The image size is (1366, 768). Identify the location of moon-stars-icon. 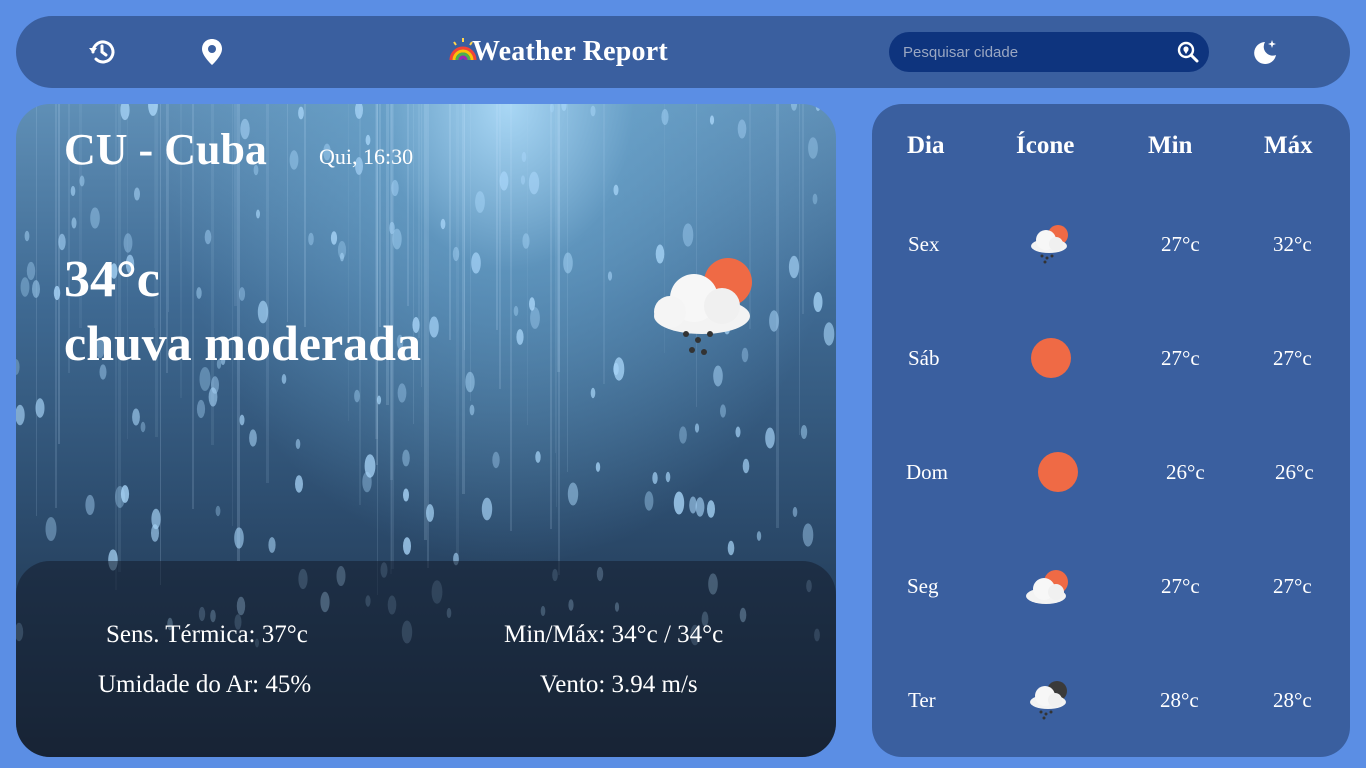
(1264, 52).